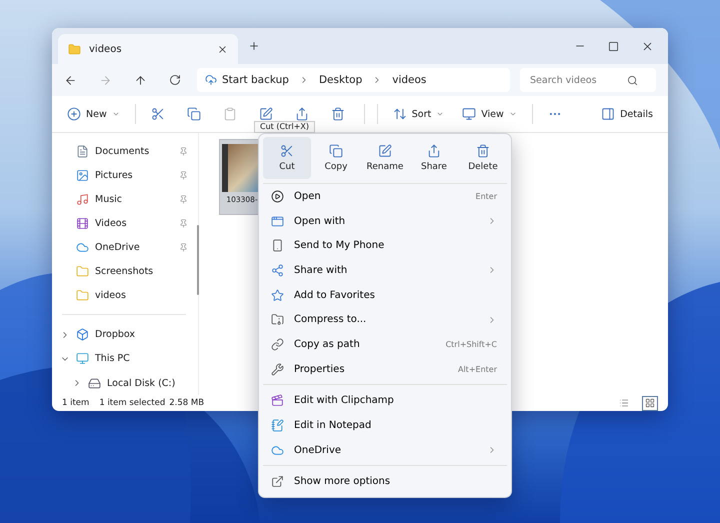 The image size is (720, 523). I want to click on menu-item: Properties Alt+Enter, so click(385, 369).